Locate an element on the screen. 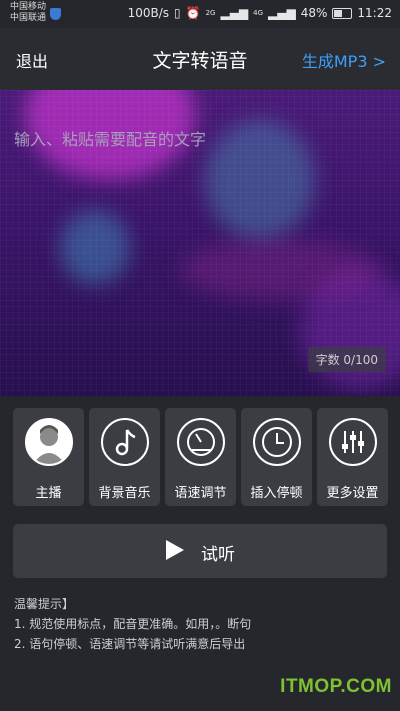 The height and width of the screenshot is (711, 400). speed-gauge-icon is located at coordinates (200, 442).